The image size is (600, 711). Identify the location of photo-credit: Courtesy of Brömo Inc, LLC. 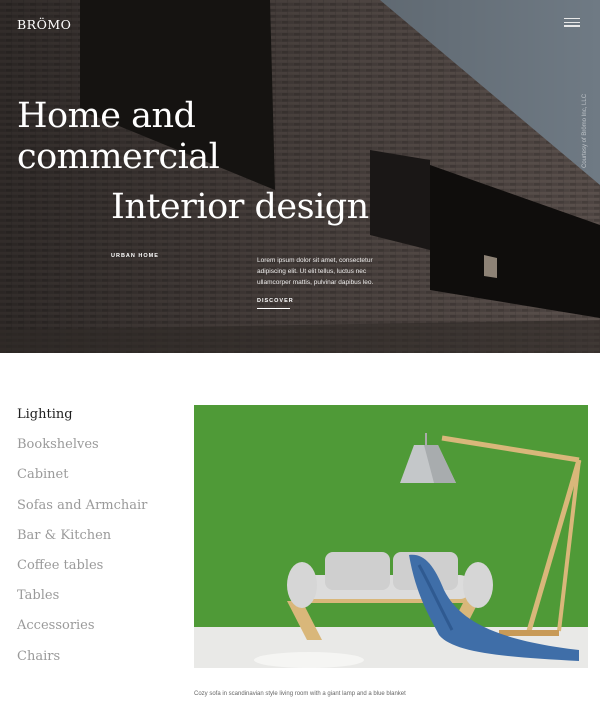
(585, 130).